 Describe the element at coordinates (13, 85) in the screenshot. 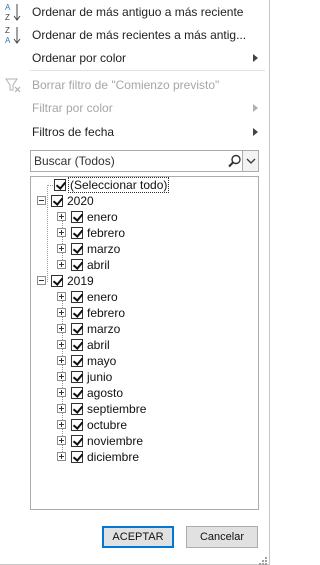

I see `clear-filter-icon` at that location.